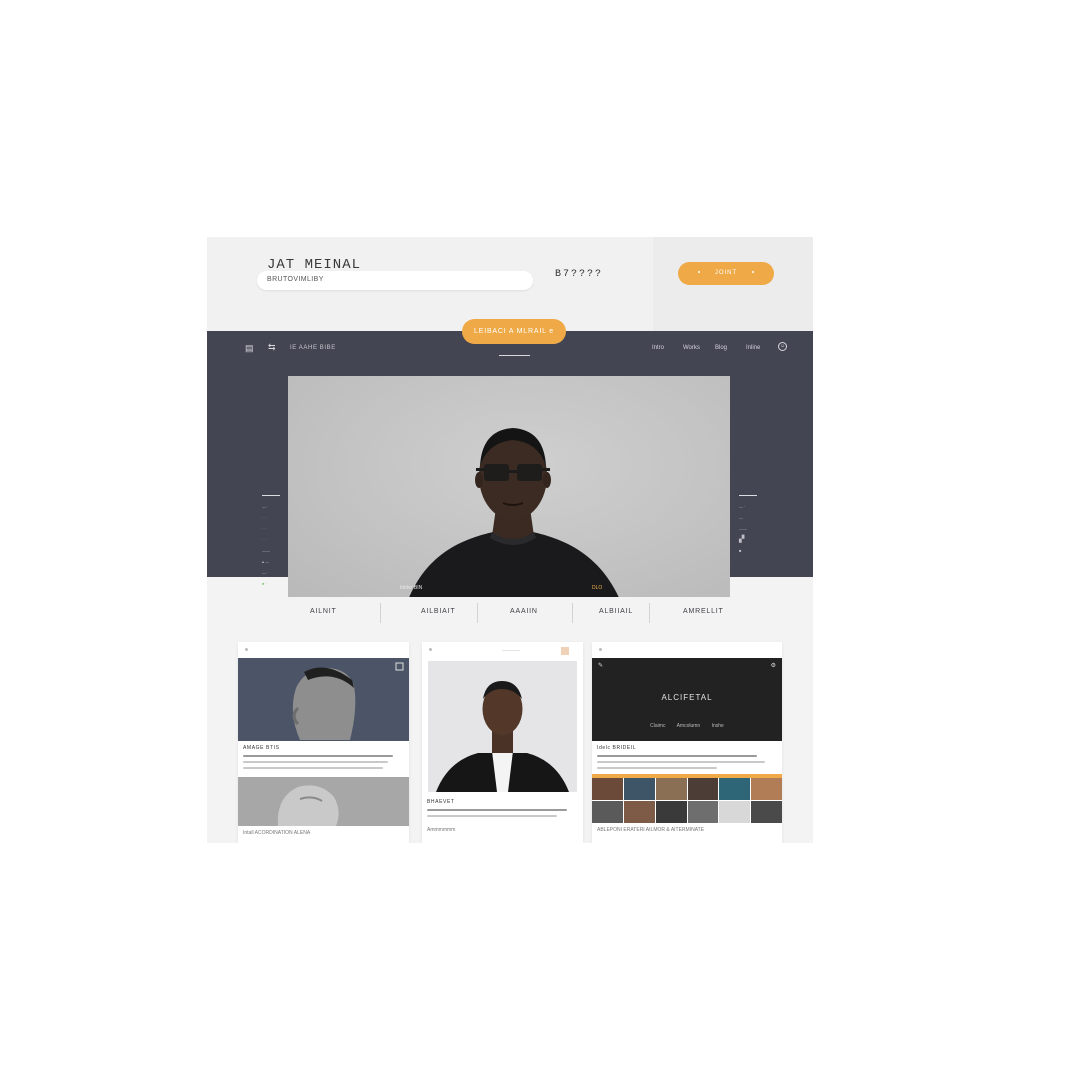 This screenshot has height=1080, width=1080. I want to click on featured-pill-button: LEIBACI A MLRAIL e, so click(514, 331).